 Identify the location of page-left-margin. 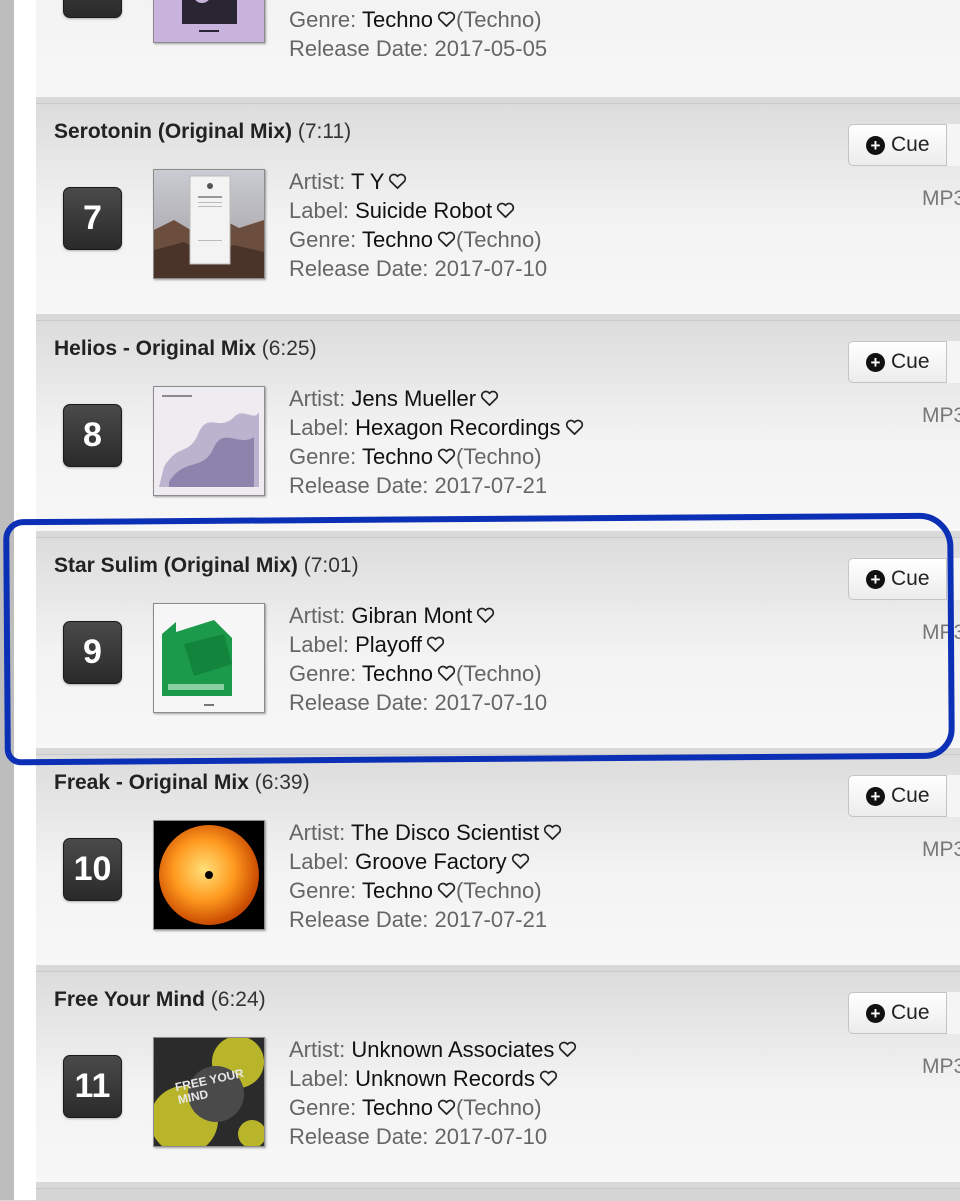
(25, 600).